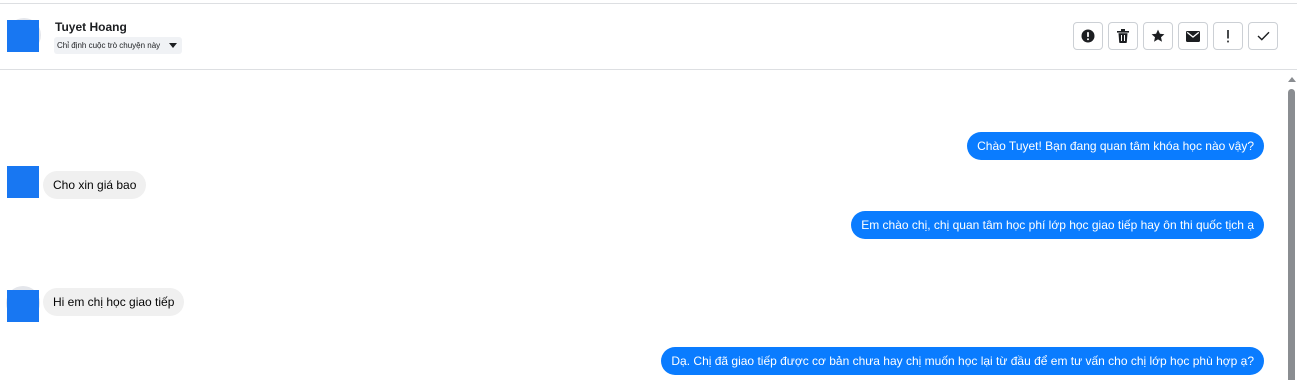 The image size is (1297, 380). I want to click on assign-conversation-dropdown: Chỉ định cuộc trò chuyện này, so click(118, 45).